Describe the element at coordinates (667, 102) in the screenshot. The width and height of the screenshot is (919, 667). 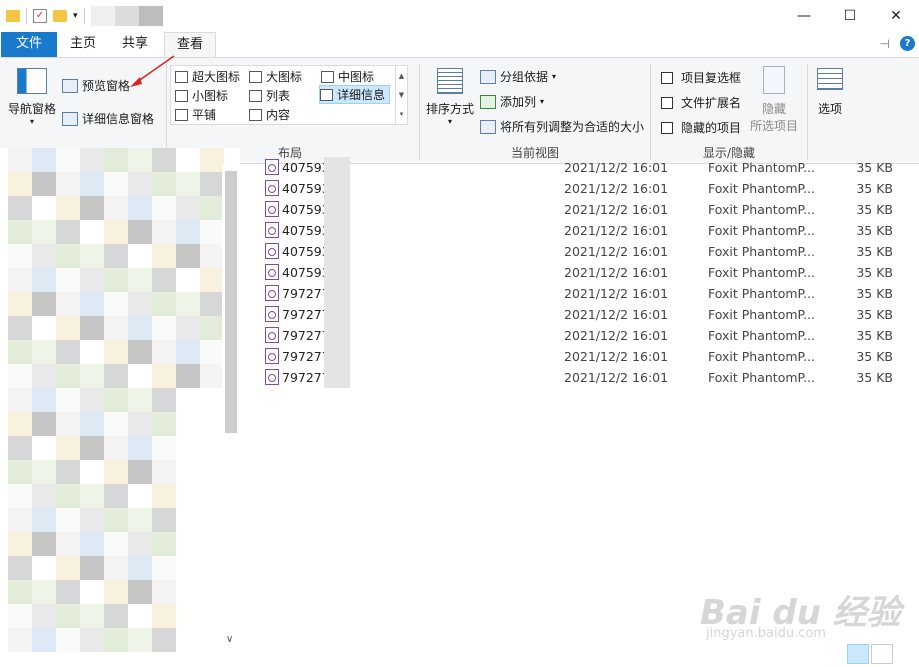
I see `file-extensions-checkbox` at that location.